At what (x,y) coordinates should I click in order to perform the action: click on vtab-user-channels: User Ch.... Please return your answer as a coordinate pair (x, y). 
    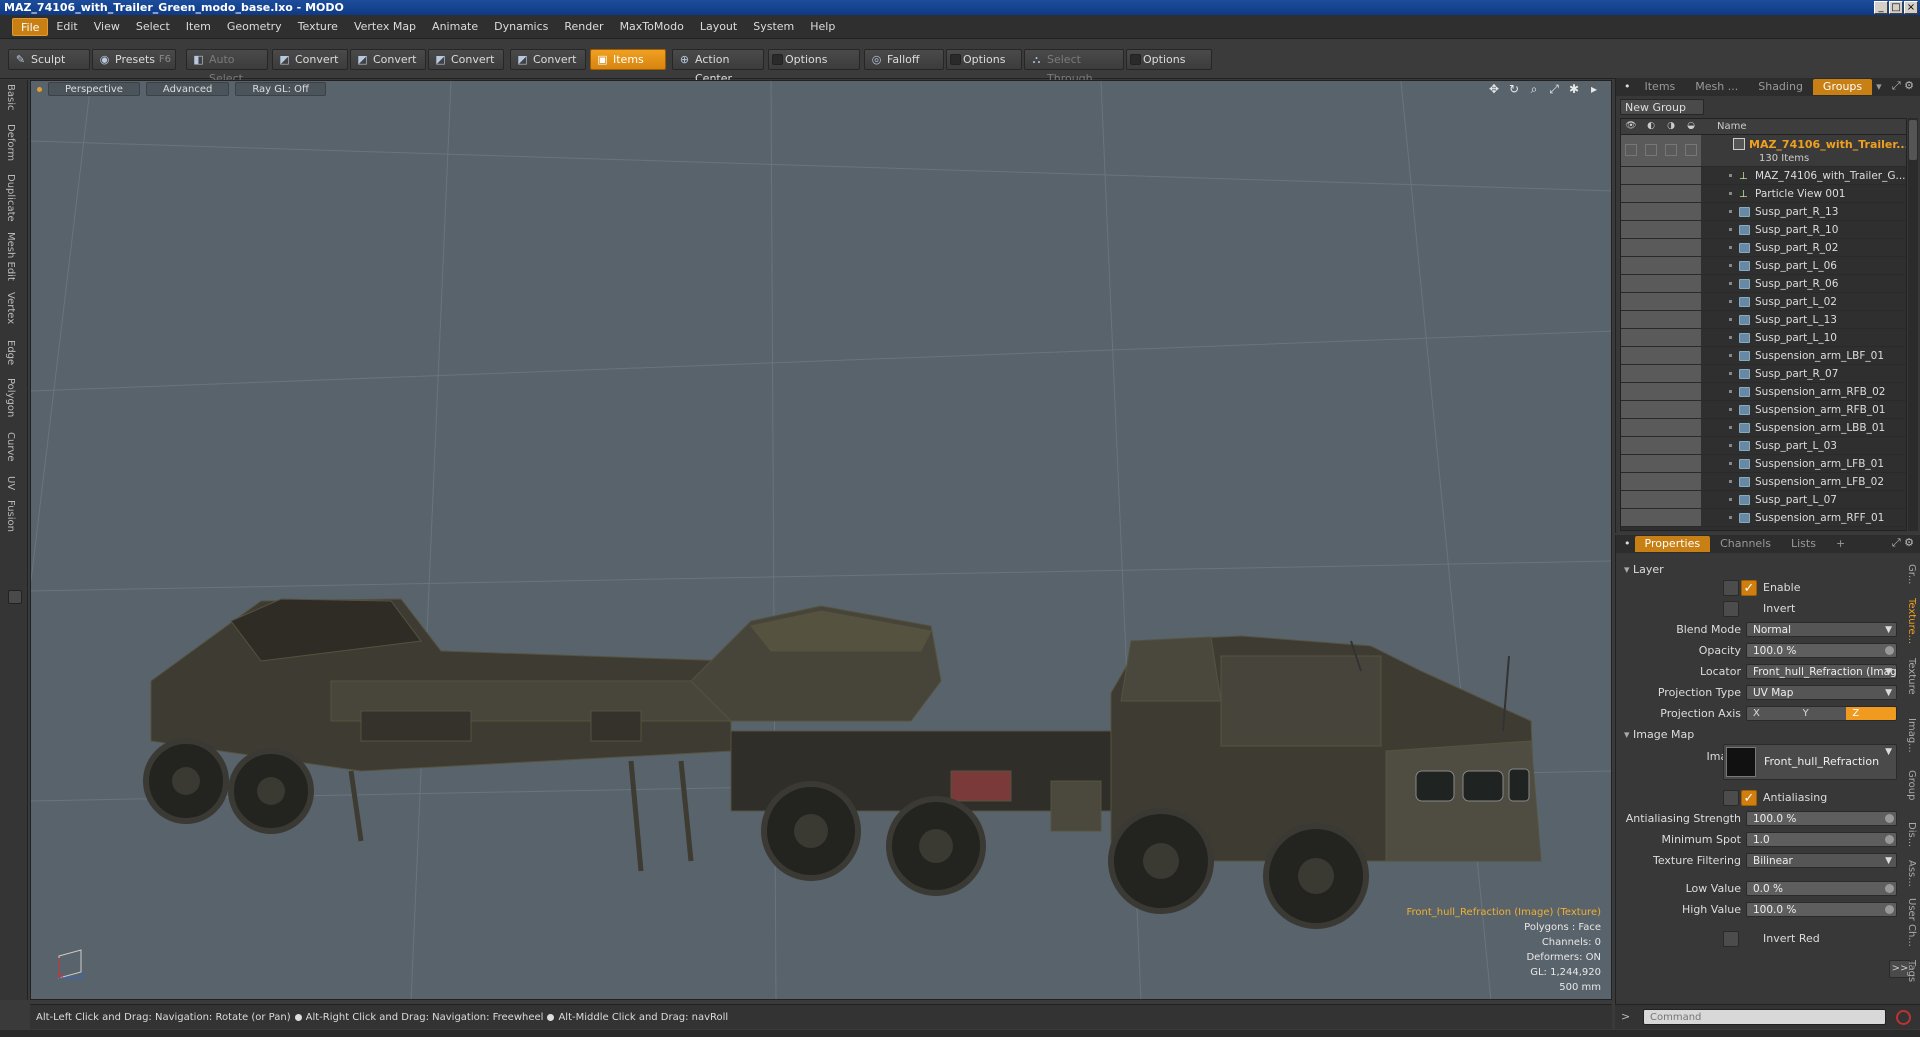
    Looking at the image, I should click on (1913, 922).